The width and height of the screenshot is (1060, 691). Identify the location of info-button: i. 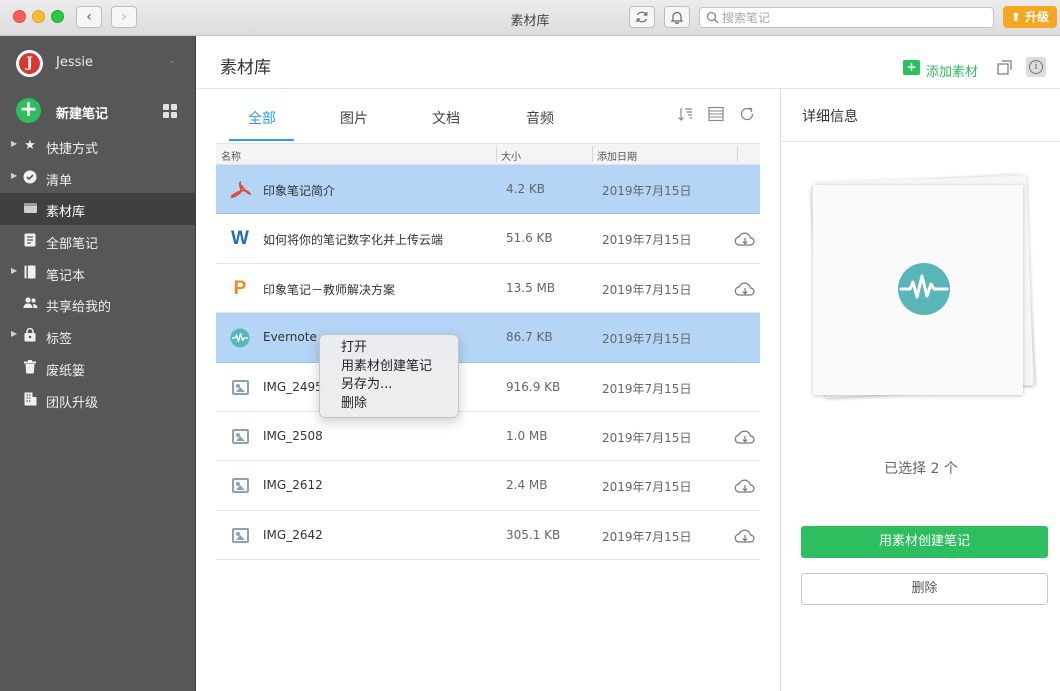
(1036, 67).